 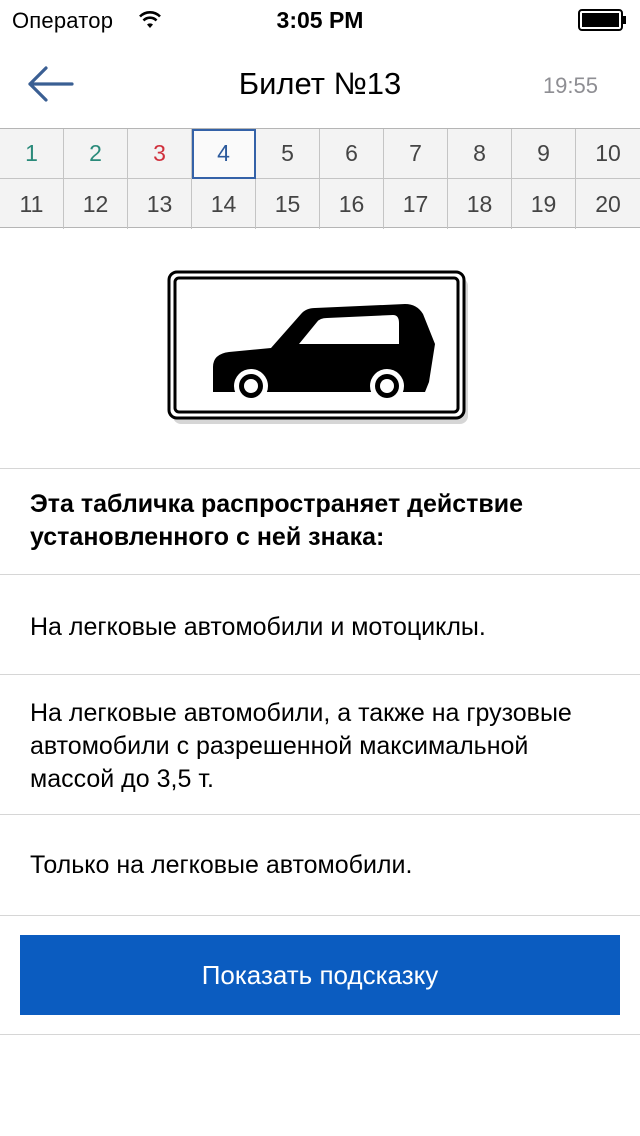 What do you see at coordinates (288, 204) in the screenshot?
I see `question-number-15: 15` at bounding box center [288, 204].